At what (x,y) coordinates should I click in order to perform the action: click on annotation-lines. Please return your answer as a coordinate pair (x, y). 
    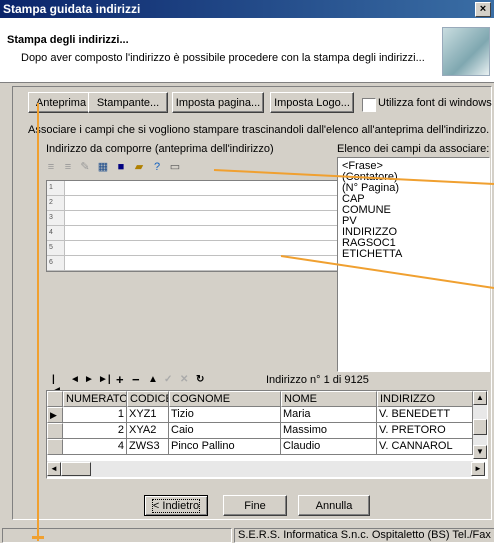
    Looking at the image, I should click on (353, 229).